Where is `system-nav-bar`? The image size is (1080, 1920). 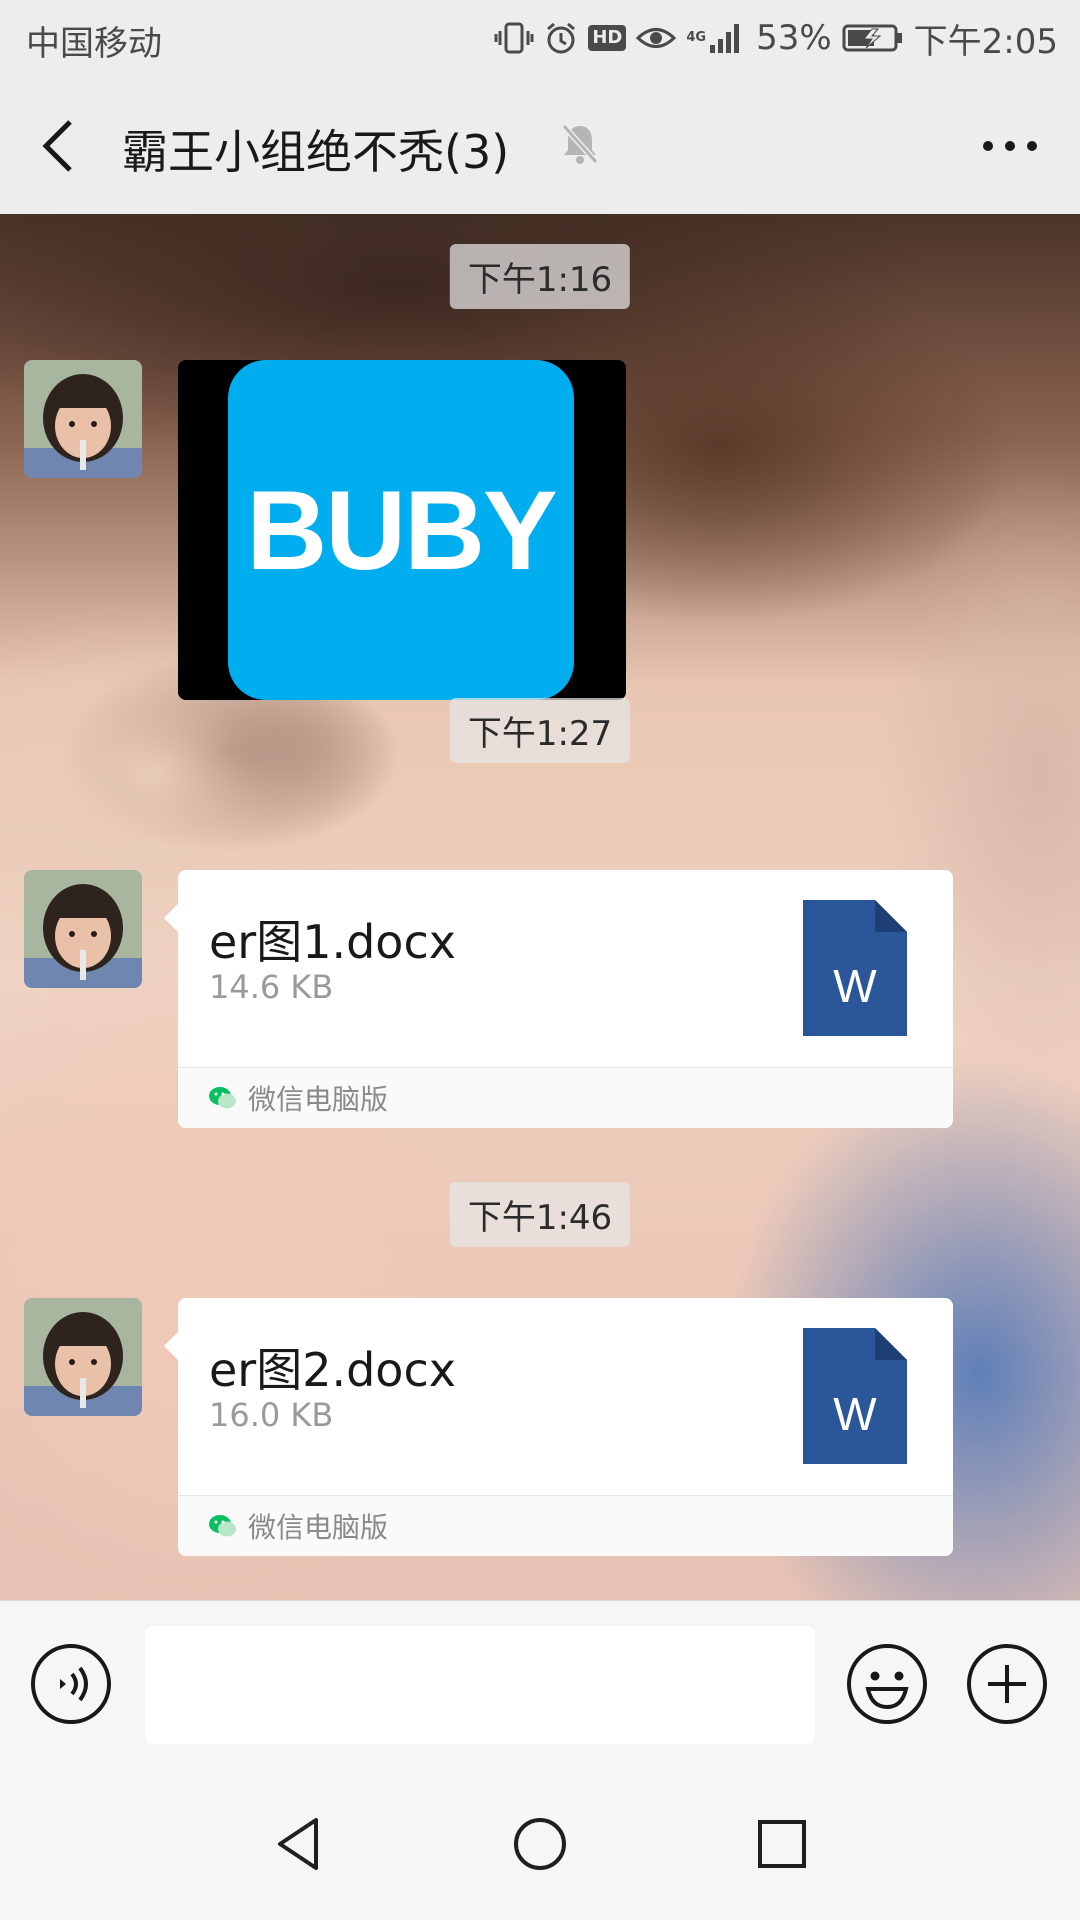 system-nav-bar is located at coordinates (540, 1845).